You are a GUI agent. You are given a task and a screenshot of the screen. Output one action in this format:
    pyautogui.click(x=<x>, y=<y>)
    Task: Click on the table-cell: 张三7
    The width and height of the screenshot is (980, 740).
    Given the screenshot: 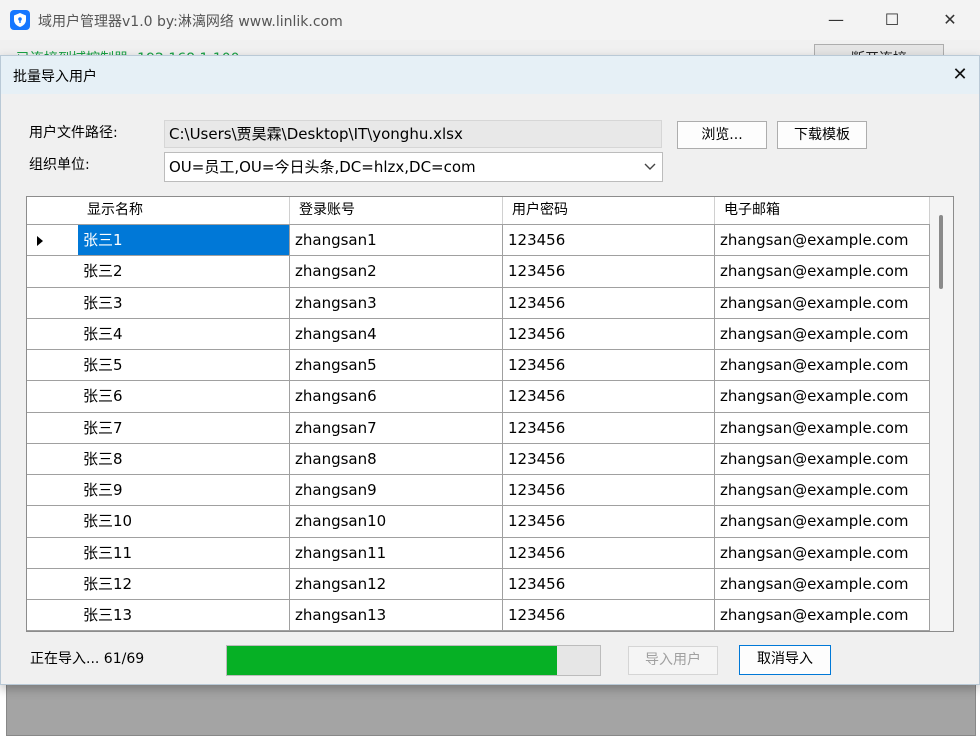 What is the action you would take?
    pyautogui.click(x=184, y=427)
    